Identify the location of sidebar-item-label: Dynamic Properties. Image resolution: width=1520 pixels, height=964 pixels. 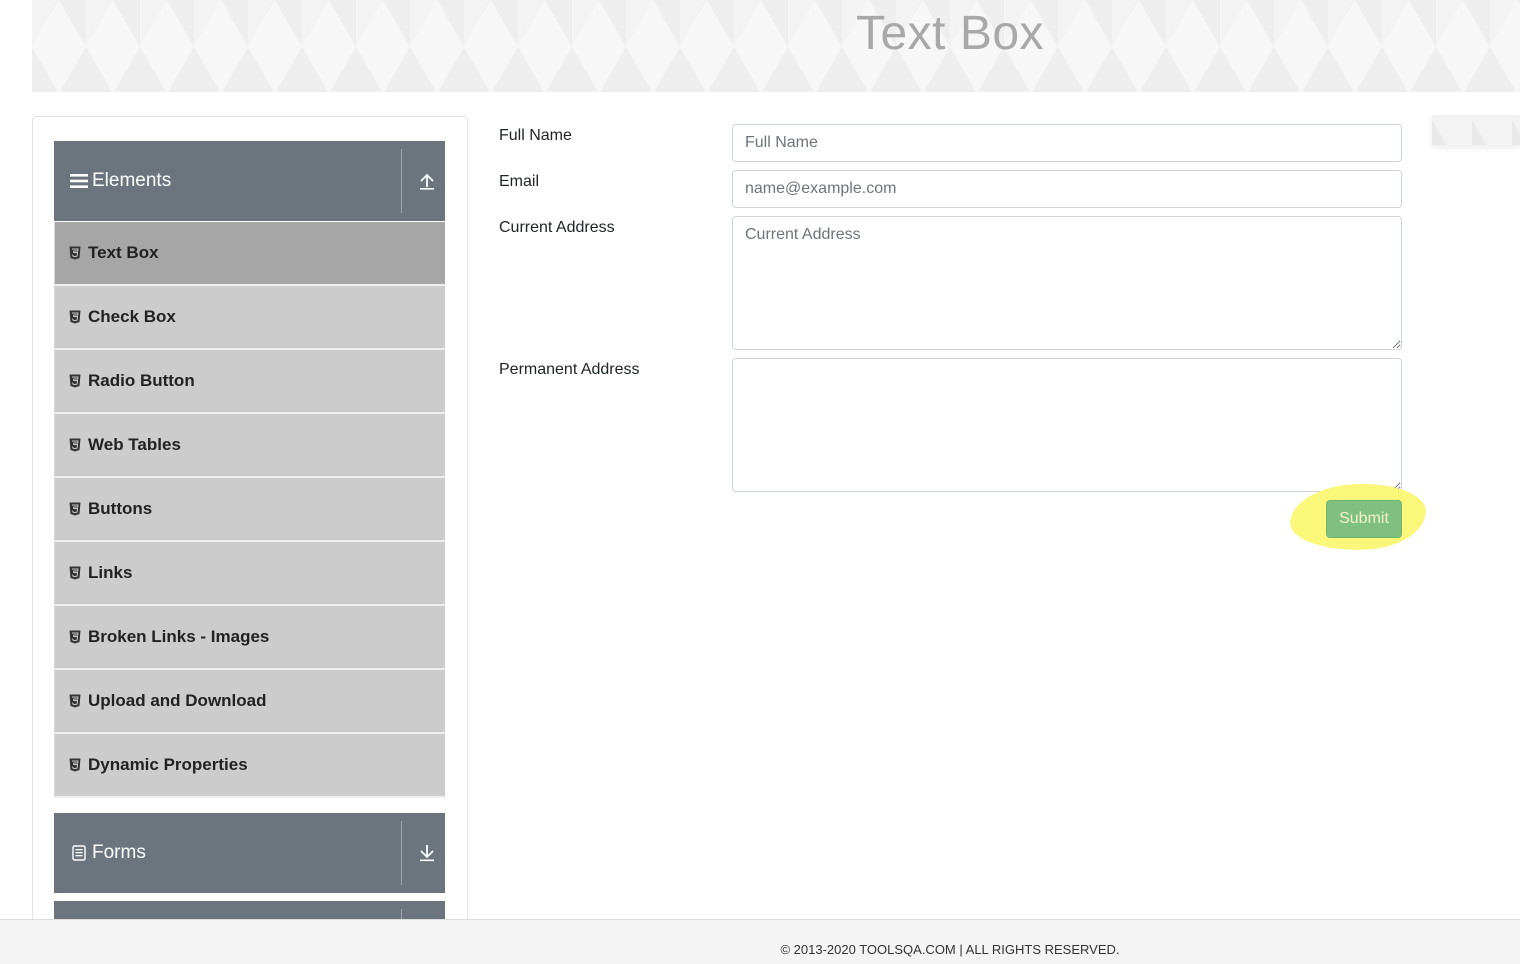
(168, 764).